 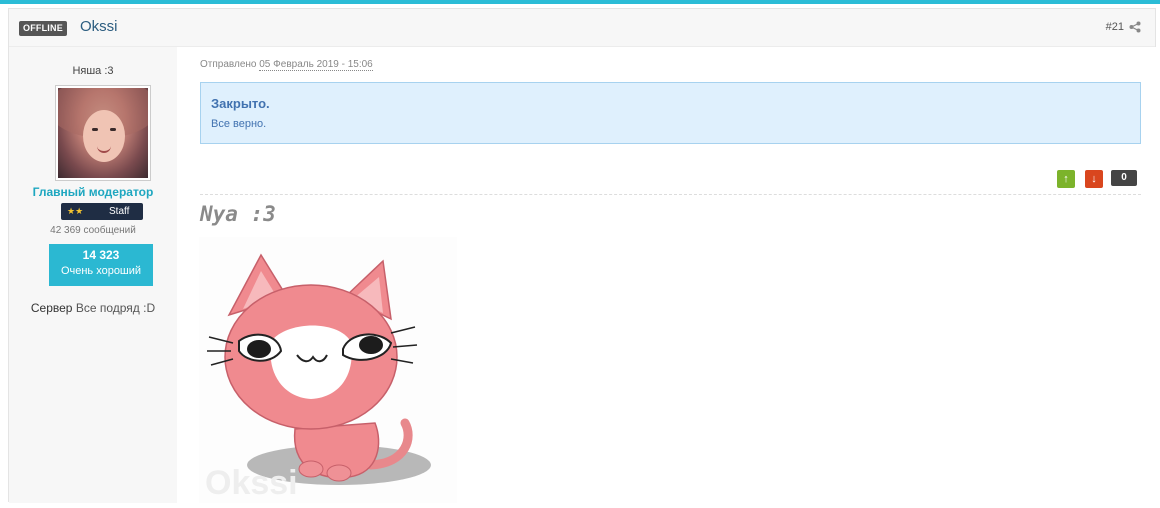 What do you see at coordinates (1094, 179) in the screenshot?
I see `vote-down-button: ↓` at bounding box center [1094, 179].